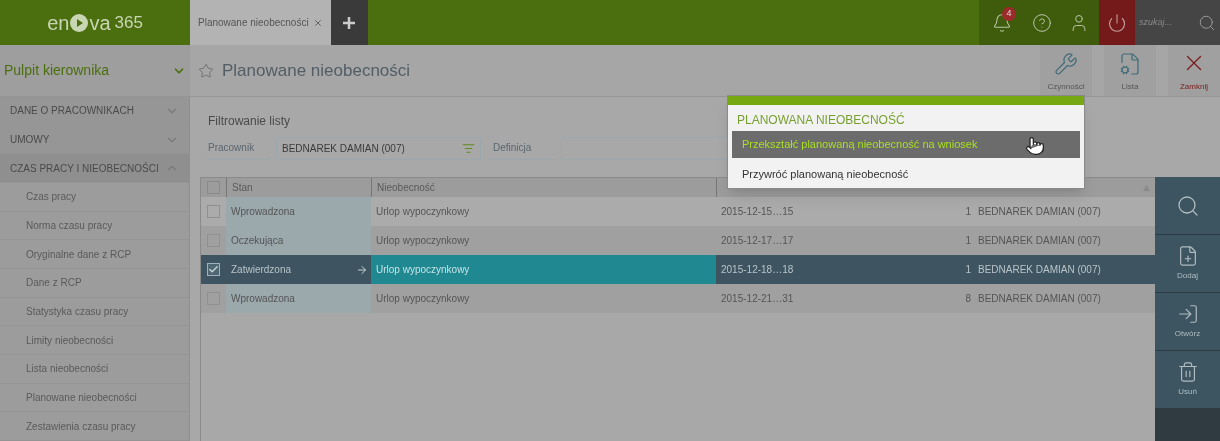  What do you see at coordinates (757, 241) in the screenshot?
I see `table-cell-text: 2015-12-17…17` at bounding box center [757, 241].